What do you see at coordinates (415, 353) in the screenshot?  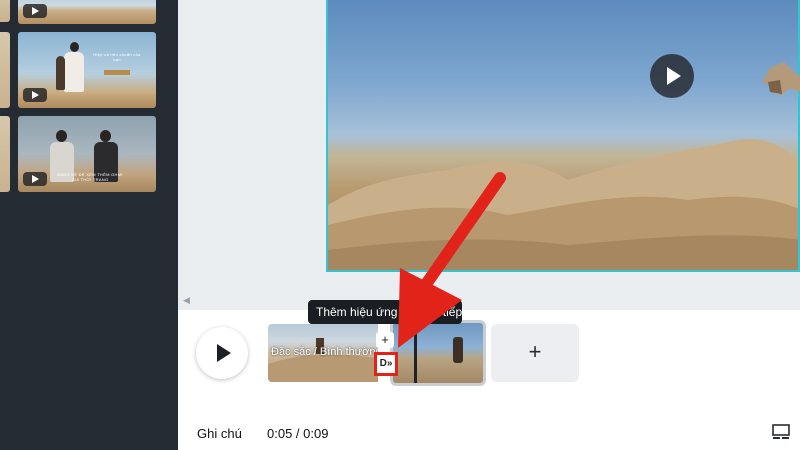 I see `playhead-divider` at bounding box center [415, 353].